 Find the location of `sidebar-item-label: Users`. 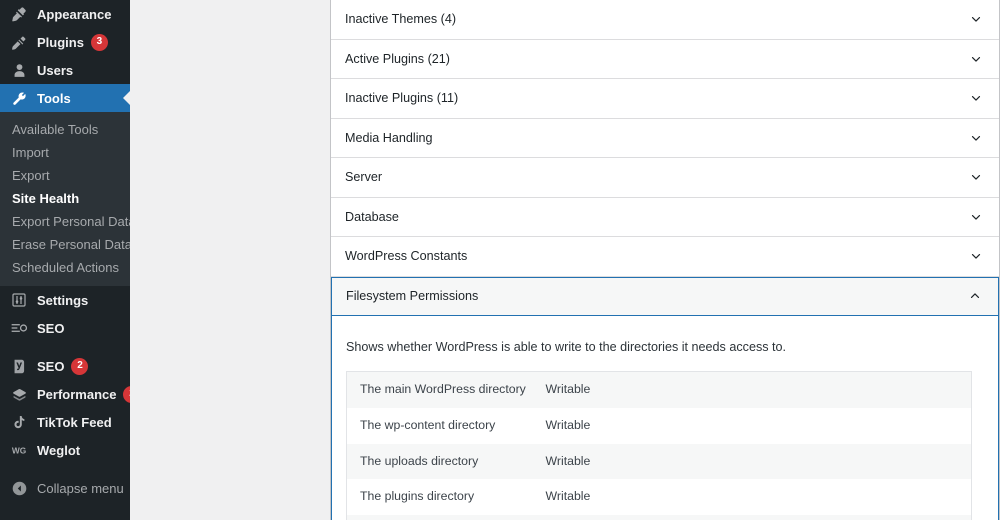

sidebar-item-label: Users is located at coordinates (55, 70).